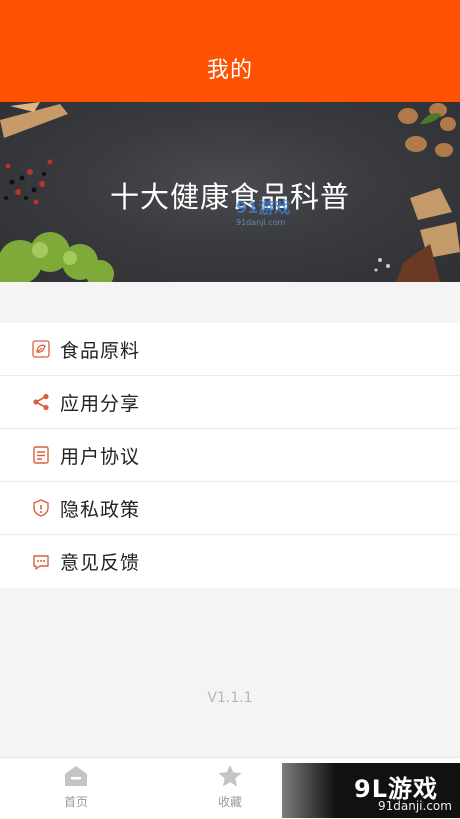 Image resolution: width=460 pixels, height=819 pixels. Describe the element at coordinates (230, 776) in the screenshot. I see `star-icon` at that location.